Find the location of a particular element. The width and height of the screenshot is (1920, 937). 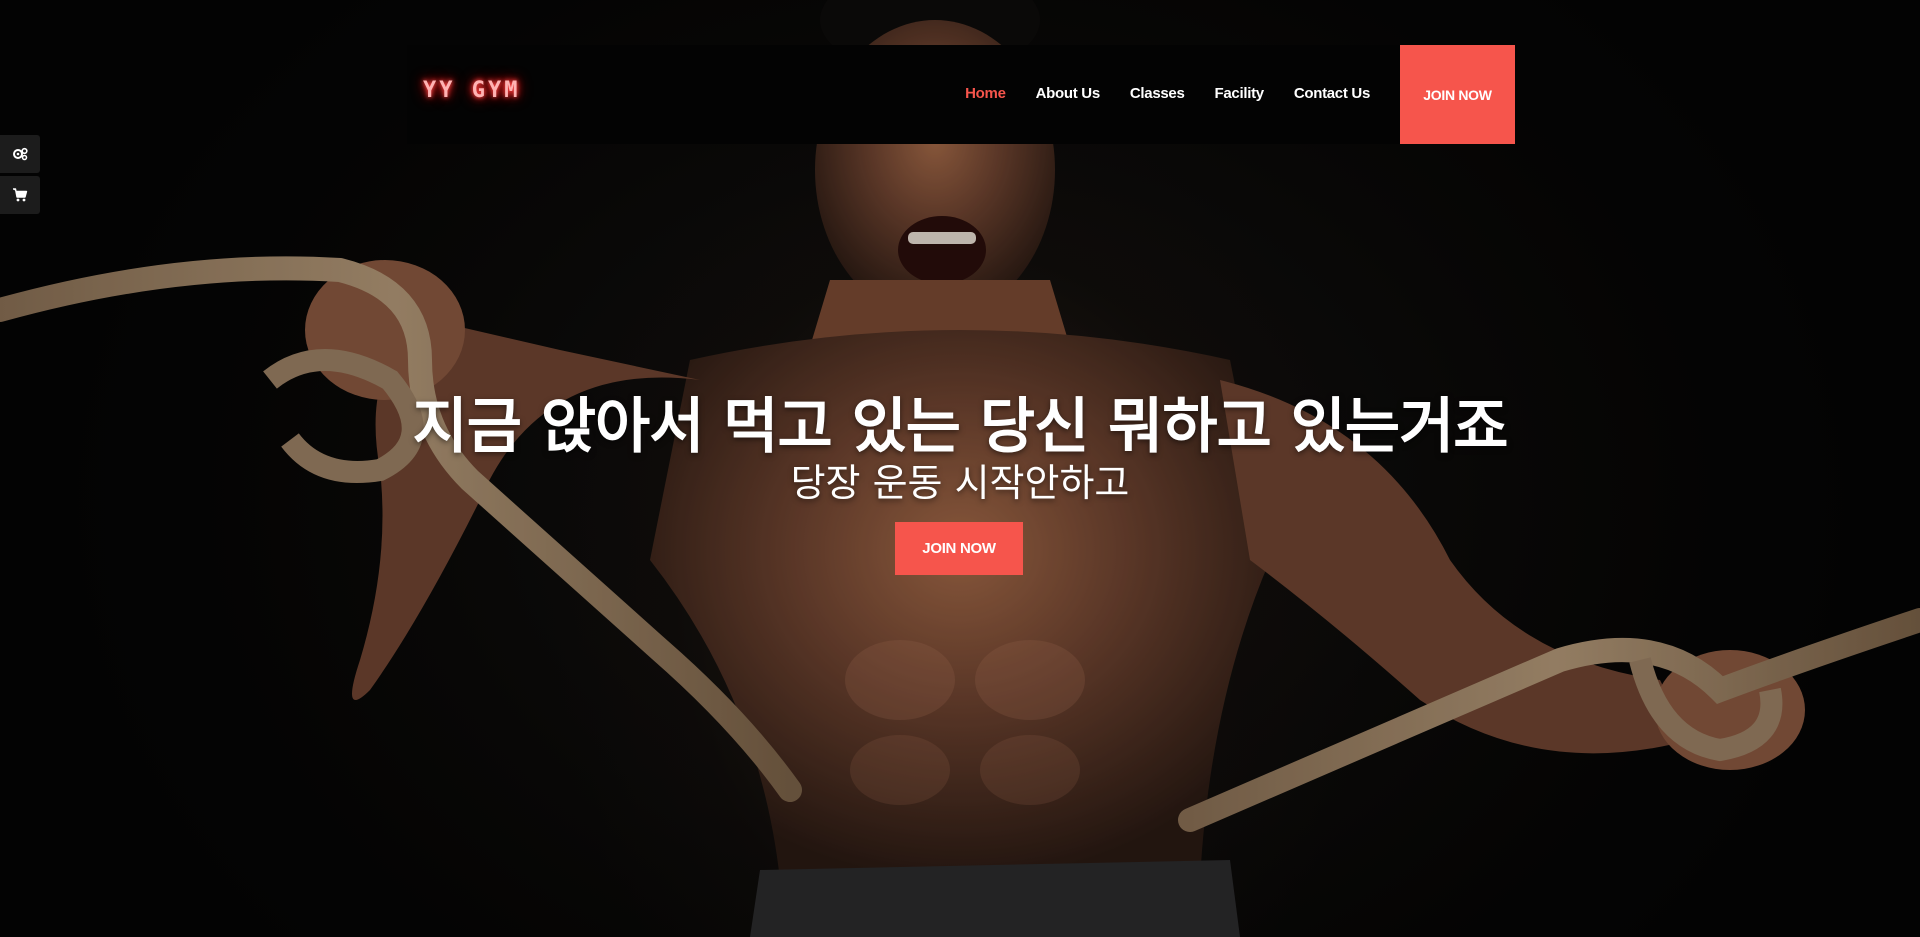

site-logo: YY GYM is located at coordinates (471, 90).